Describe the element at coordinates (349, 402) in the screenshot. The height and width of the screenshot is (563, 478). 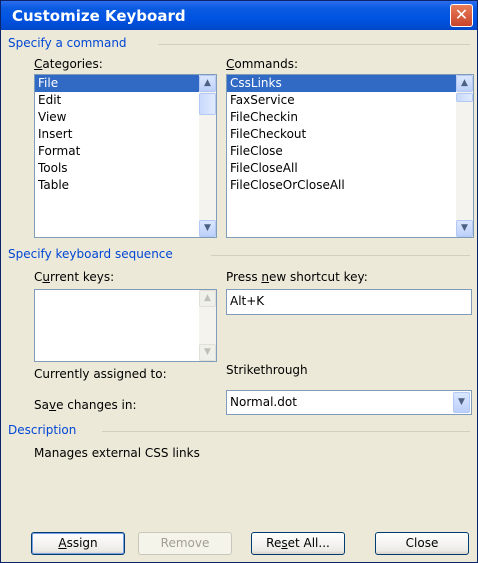
I see `save-changes-select: Normal.dot ▼` at that location.